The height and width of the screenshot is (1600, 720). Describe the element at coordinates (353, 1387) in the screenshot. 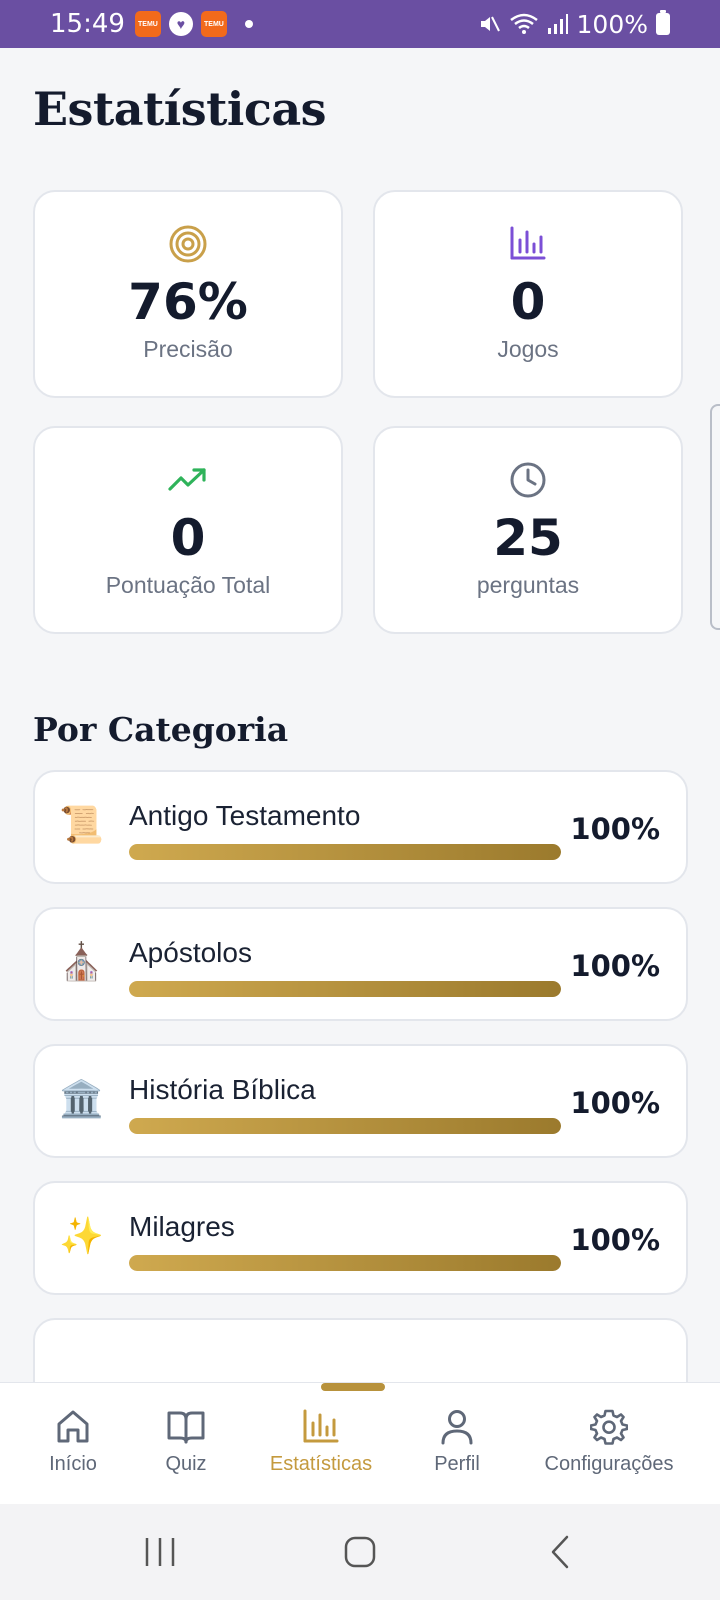

I see `scroll-indicator` at that location.